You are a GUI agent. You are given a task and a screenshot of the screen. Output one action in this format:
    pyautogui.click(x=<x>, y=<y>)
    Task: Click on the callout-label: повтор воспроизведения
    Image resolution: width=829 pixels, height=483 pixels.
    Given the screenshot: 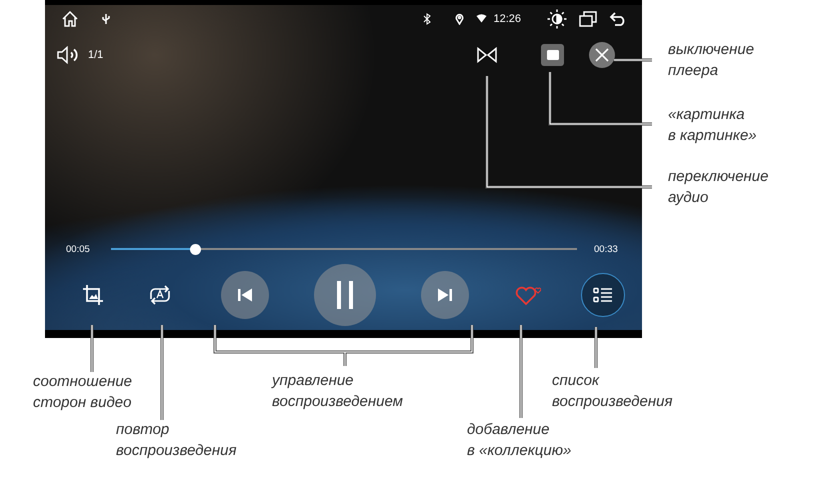 What is the action you would take?
    pyautogui.click(x=176, y=440)
    